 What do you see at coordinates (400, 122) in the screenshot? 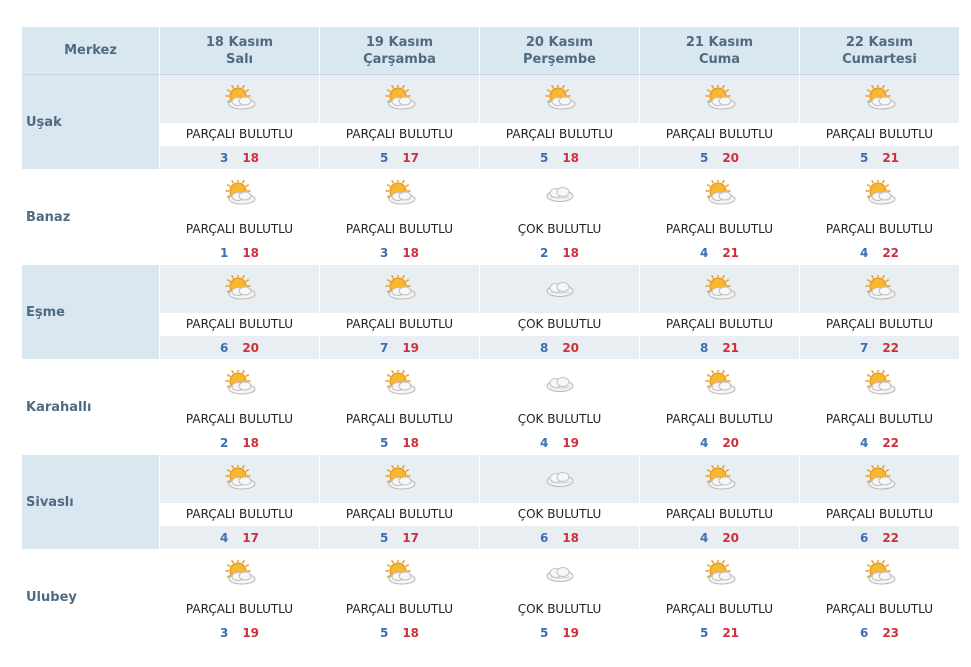
I see `forecast-cell: PARÇALI BULUTLU 5 17` at bounding box center [400, 122].